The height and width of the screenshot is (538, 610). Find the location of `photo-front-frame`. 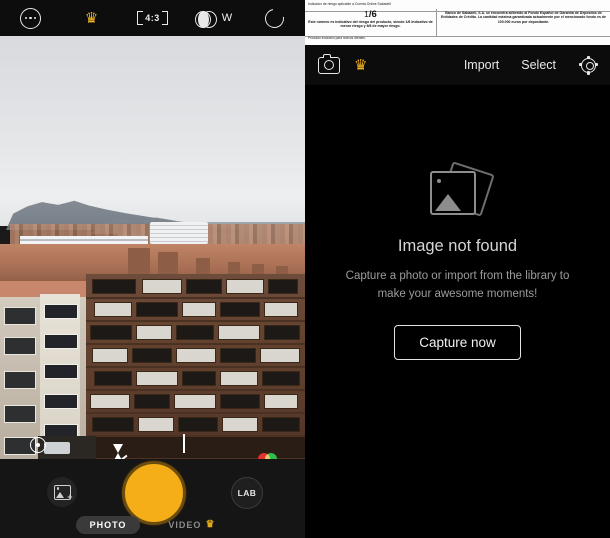

photo-front-frame is located at coordinates (452, 193).